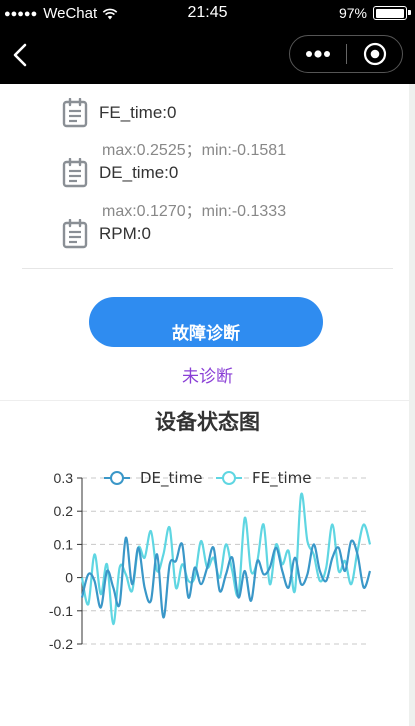  Describe the element at coordinates (207, 14) in the screenshot. I see `status-bar: ●●●●● WeChat 21:45 97%` at that location.